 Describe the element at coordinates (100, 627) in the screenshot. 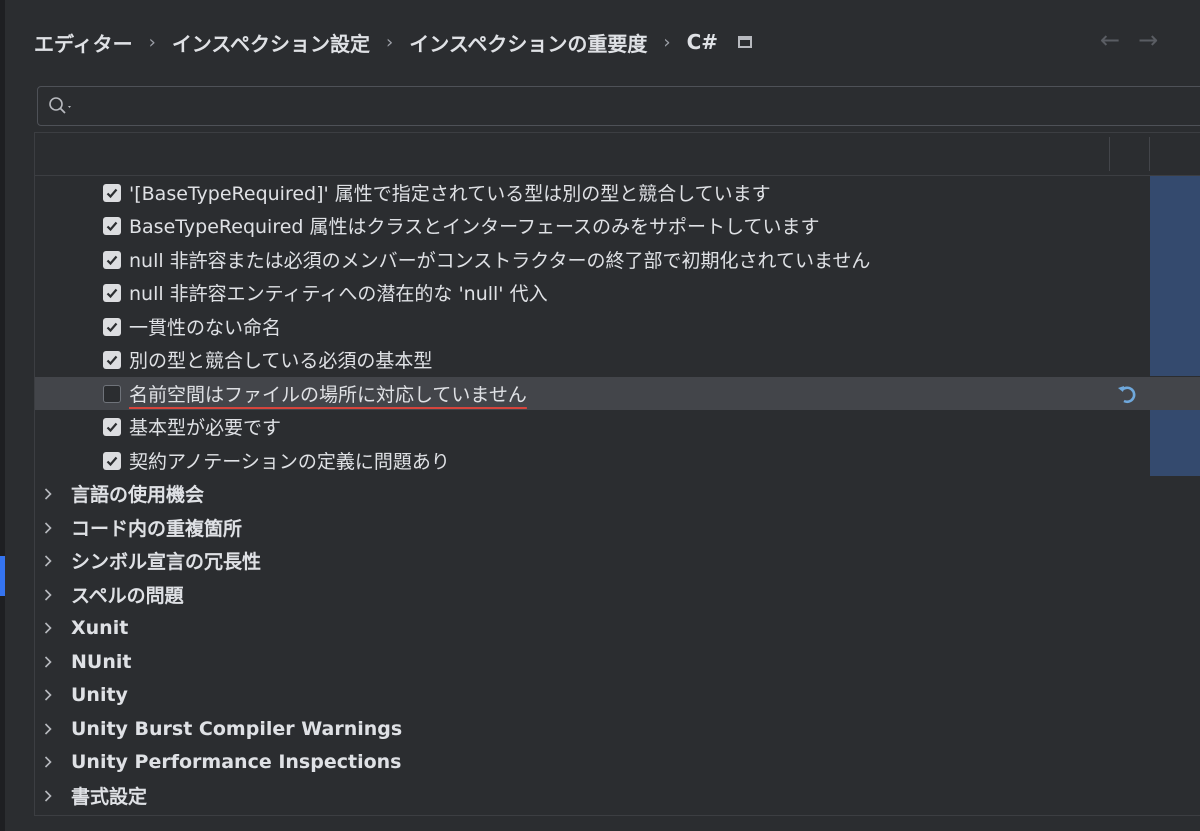

I see `group-label: Xunit` at that location.